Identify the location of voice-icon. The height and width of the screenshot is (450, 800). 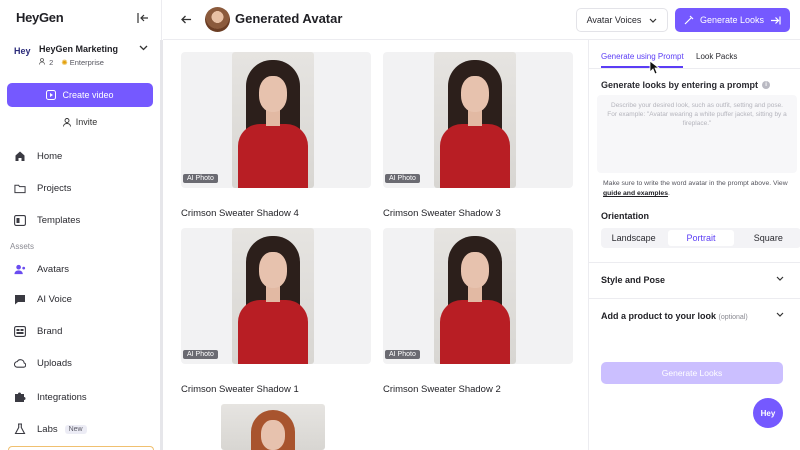
(20, 299).